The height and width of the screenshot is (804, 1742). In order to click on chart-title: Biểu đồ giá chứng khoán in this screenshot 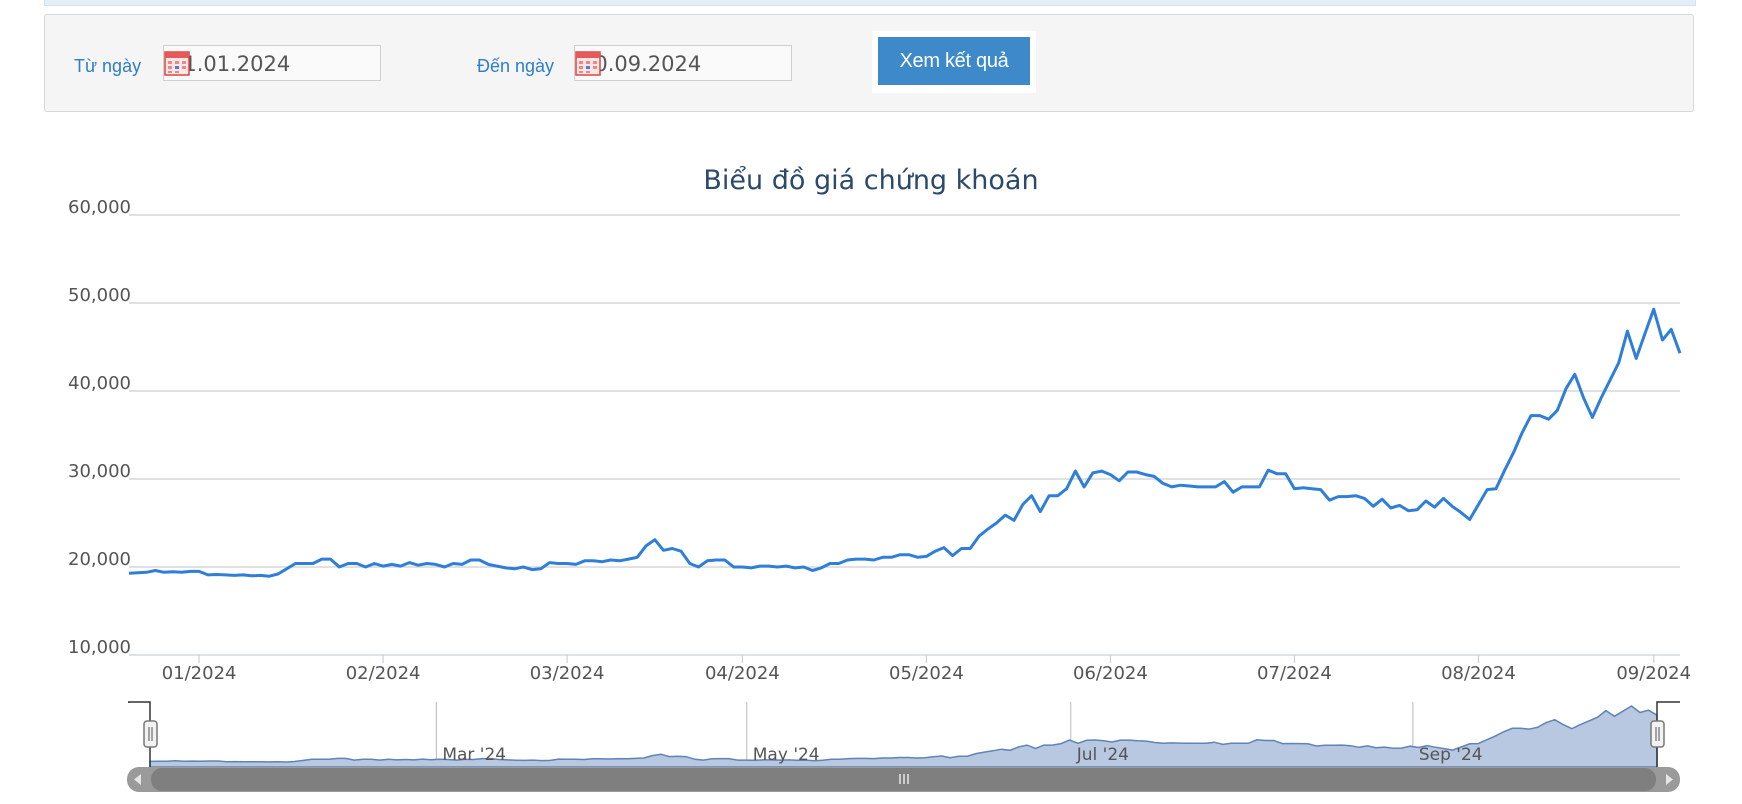, I will do `click(870, 180)`.